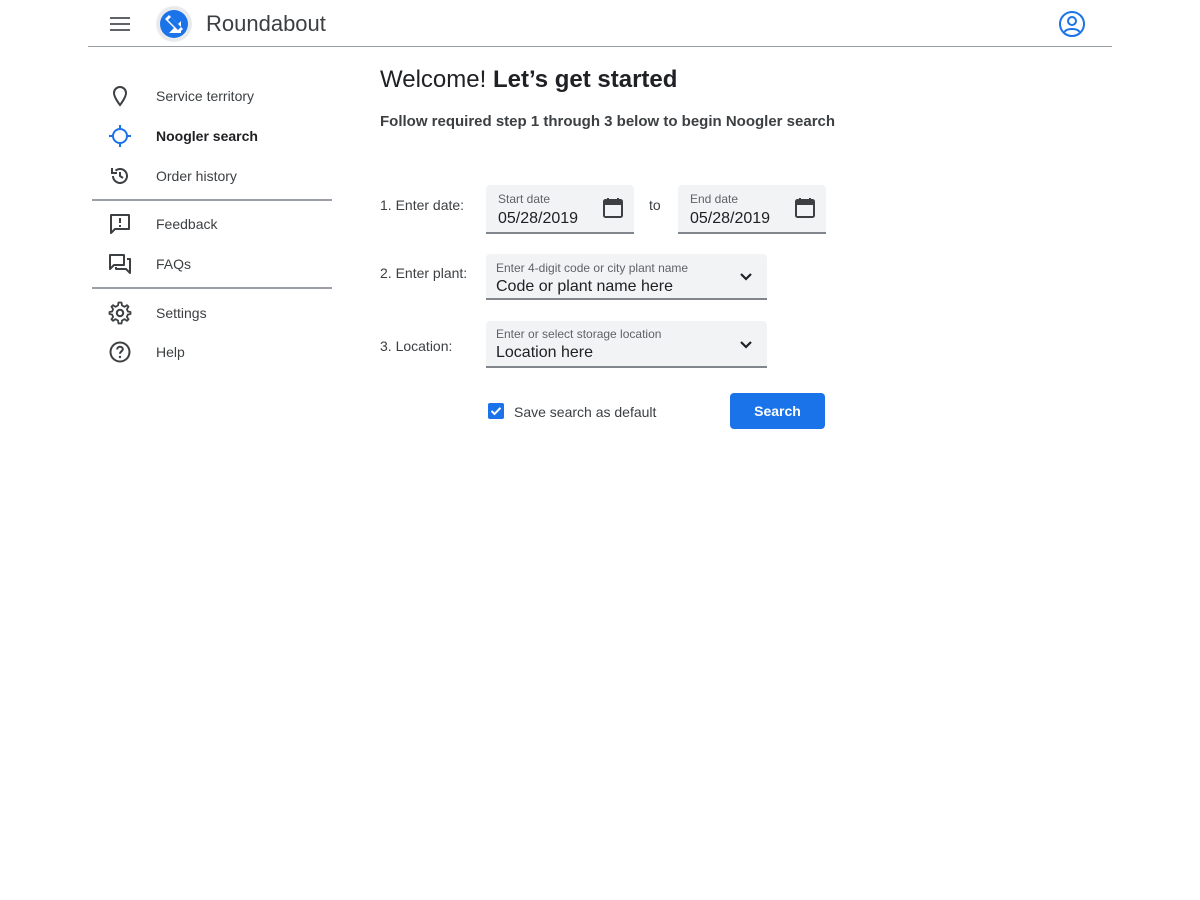 The height and width of the screenshot is (900, 1200). I want to click on sidebar-item-label: FAQs, so click(174, 264).